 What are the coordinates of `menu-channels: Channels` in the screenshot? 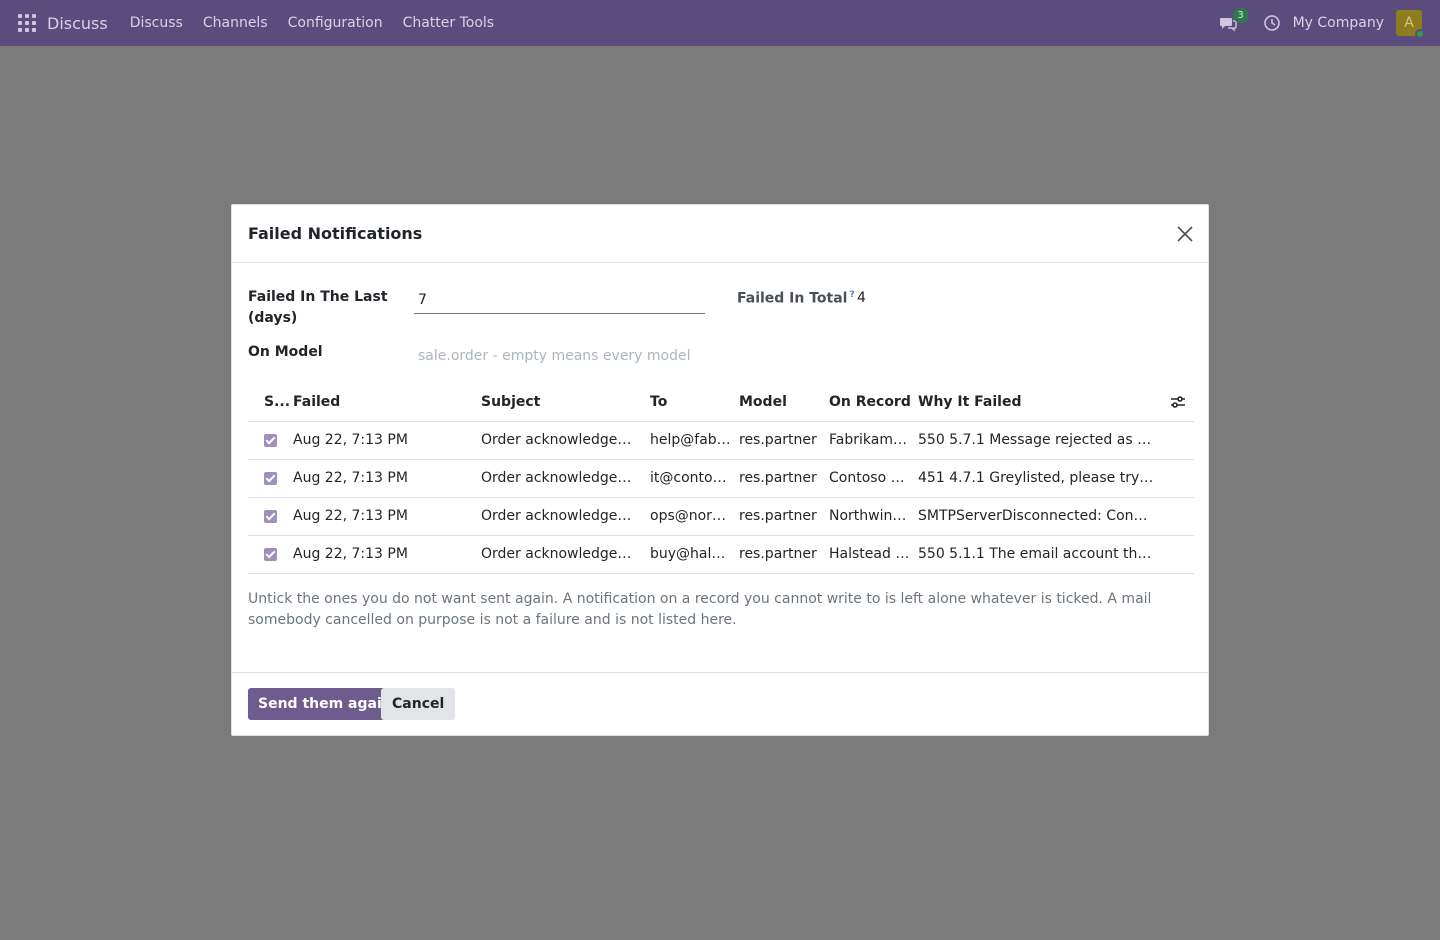 It's located at (235, 23).